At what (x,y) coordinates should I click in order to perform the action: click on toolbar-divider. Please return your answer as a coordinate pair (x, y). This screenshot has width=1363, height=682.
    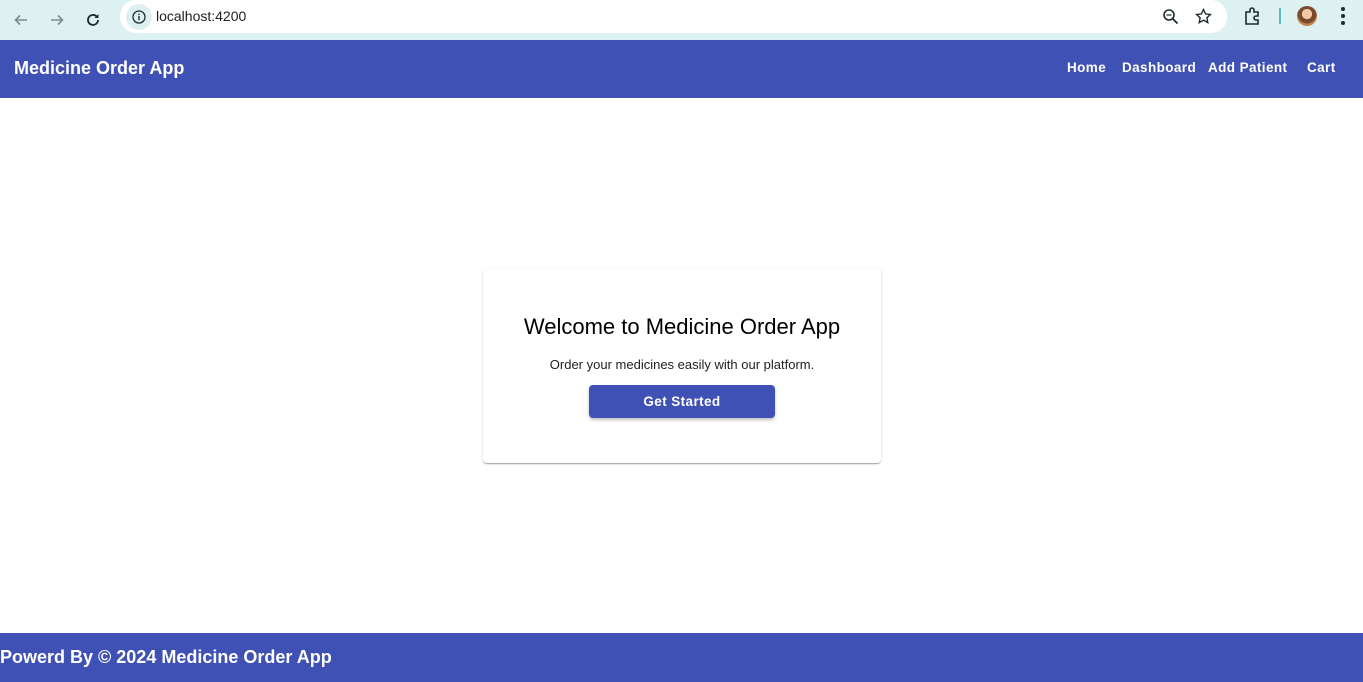
    Looking at the image, I should click on (1280, 16).